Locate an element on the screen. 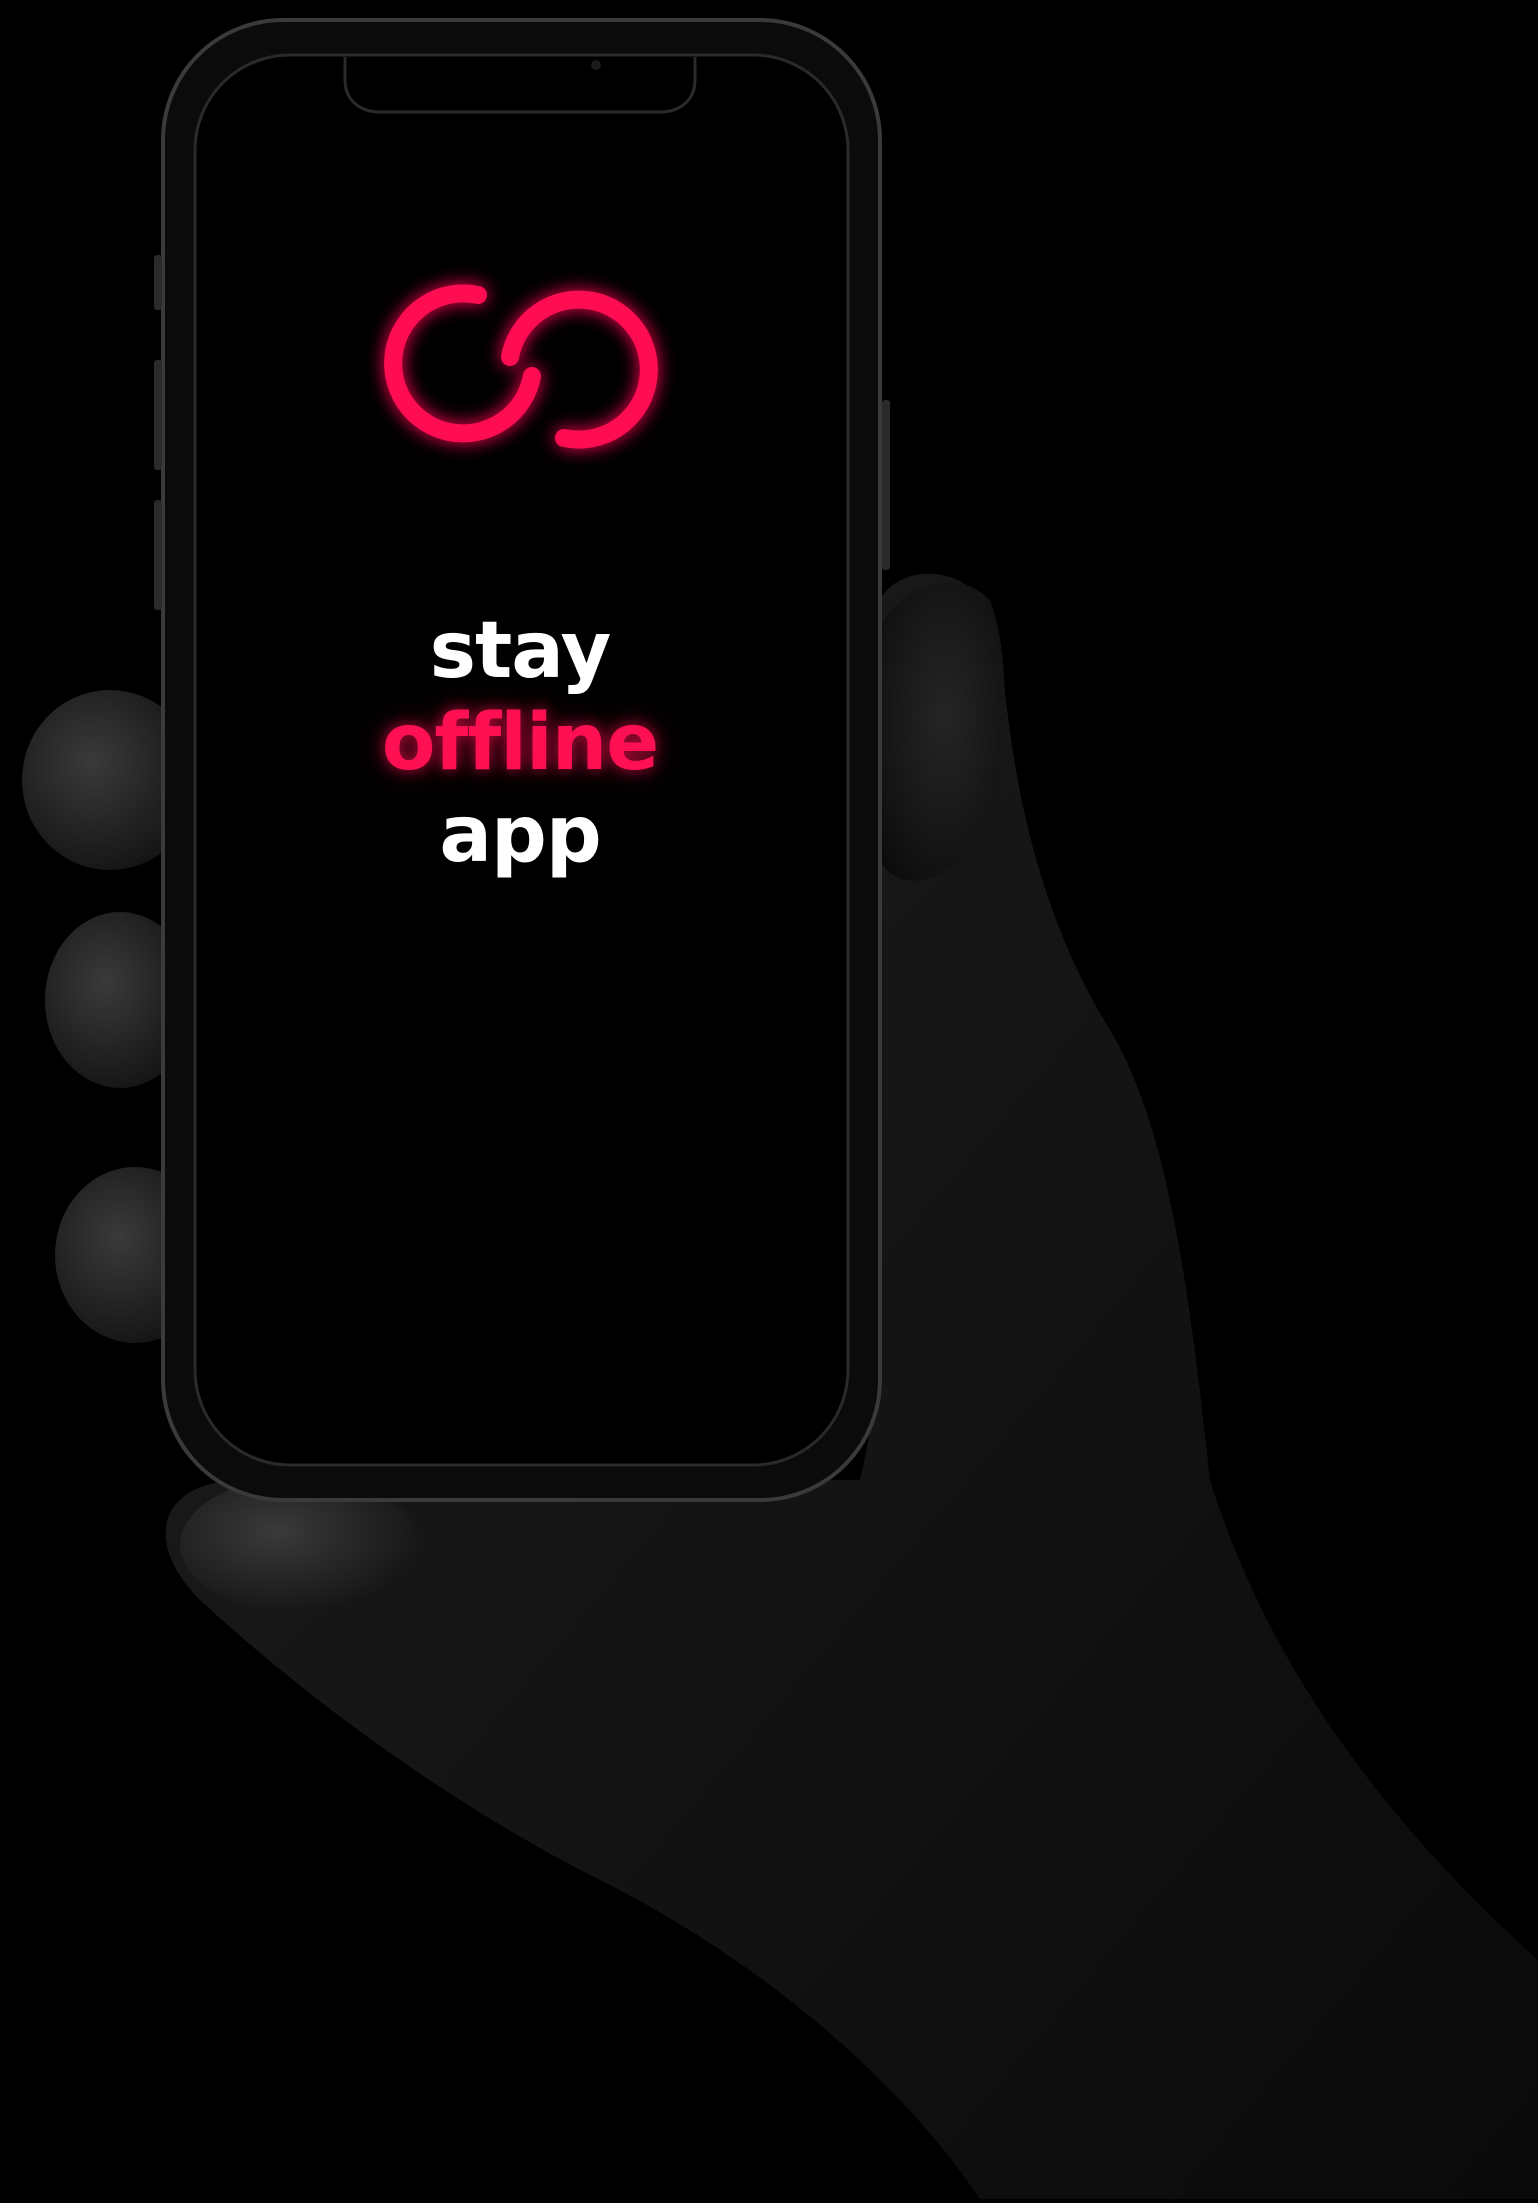  tagline-line-app: app is located at coordinates (520, 835).